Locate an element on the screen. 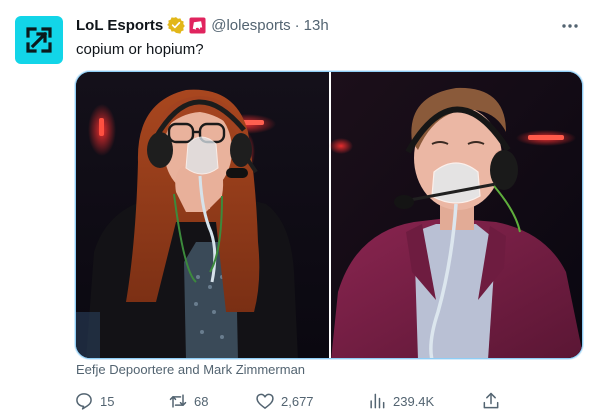 The width and height of the screenshot is (598, 419). media-caption: Eefje Depoortere and Mark Zimmerman is located at coordinates (191, 369).